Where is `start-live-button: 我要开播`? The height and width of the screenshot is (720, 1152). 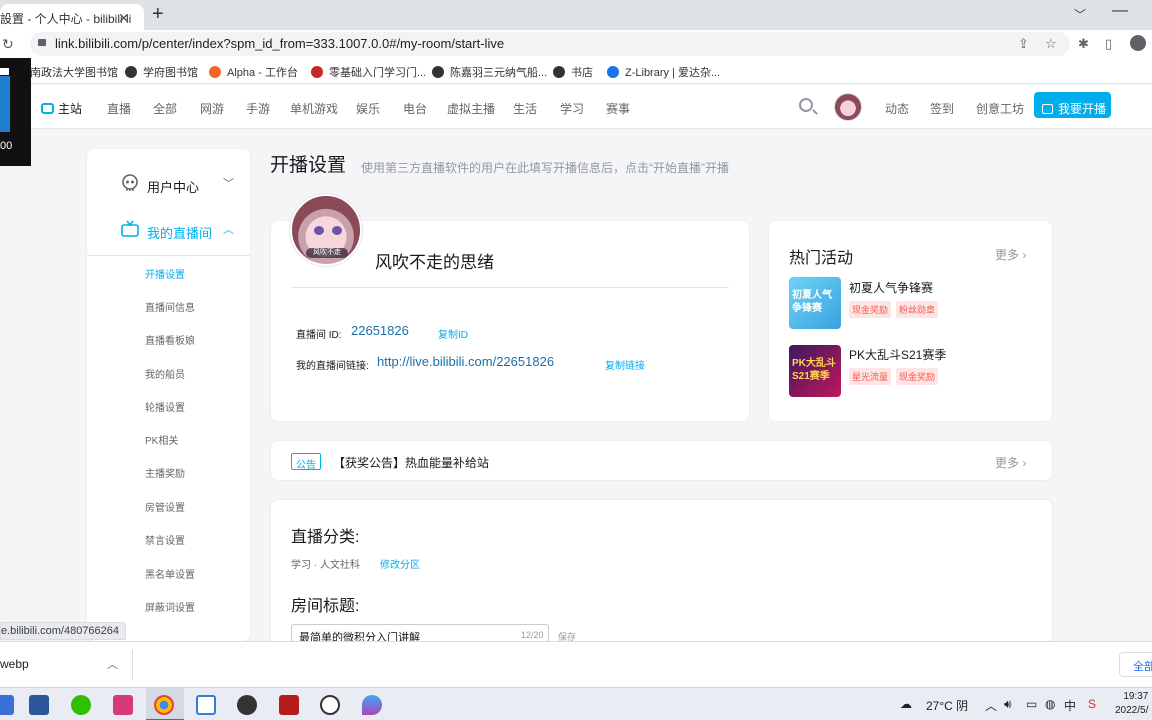 start-live-button: 我要开播 is located at coordinates (1072, 105).